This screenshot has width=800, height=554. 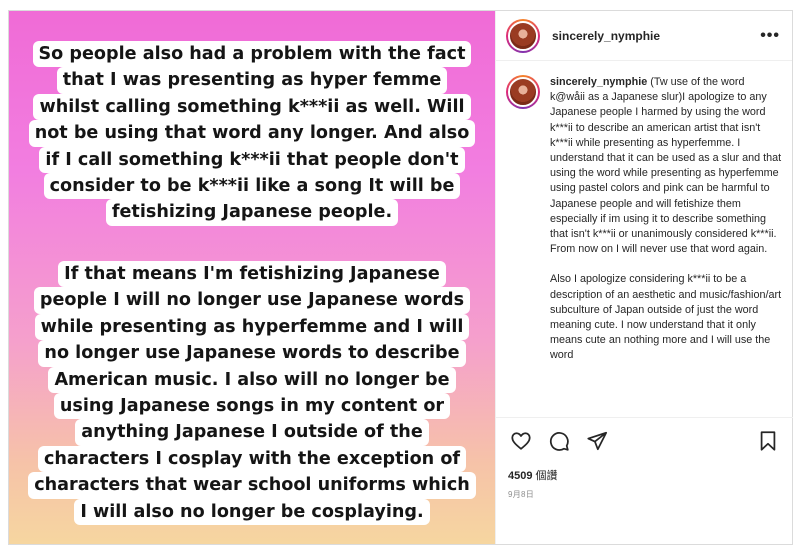 I want to click on caption-username-link: sincerely_nymphie, so click(x=598, y=82).